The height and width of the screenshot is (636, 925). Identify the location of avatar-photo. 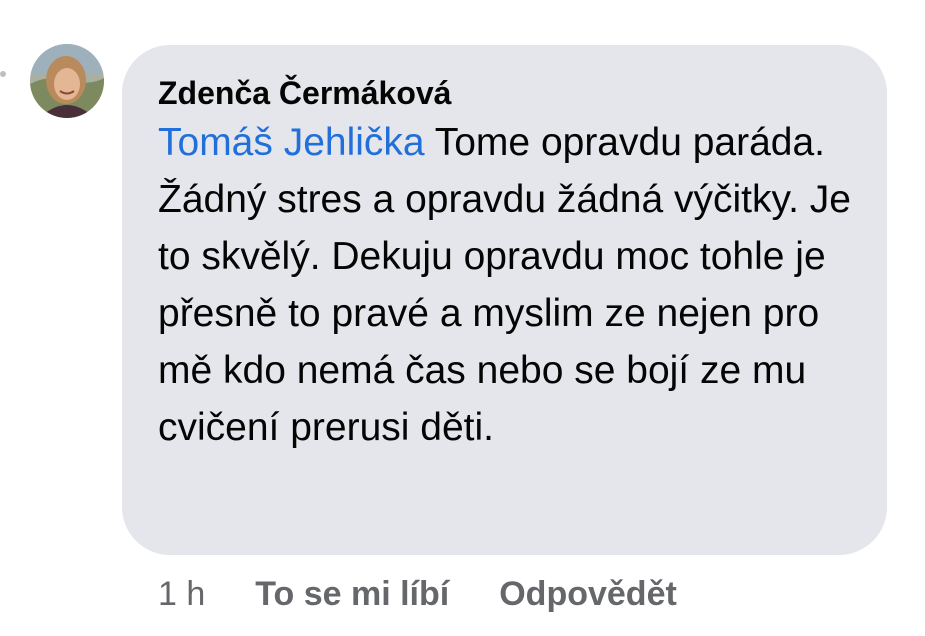
(67, 81).